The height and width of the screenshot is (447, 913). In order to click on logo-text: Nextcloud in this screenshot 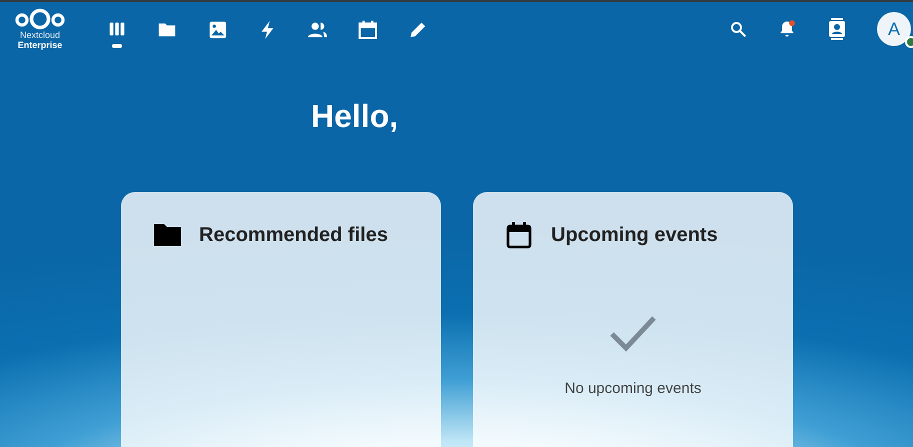, I will do `click(40, 35)`.